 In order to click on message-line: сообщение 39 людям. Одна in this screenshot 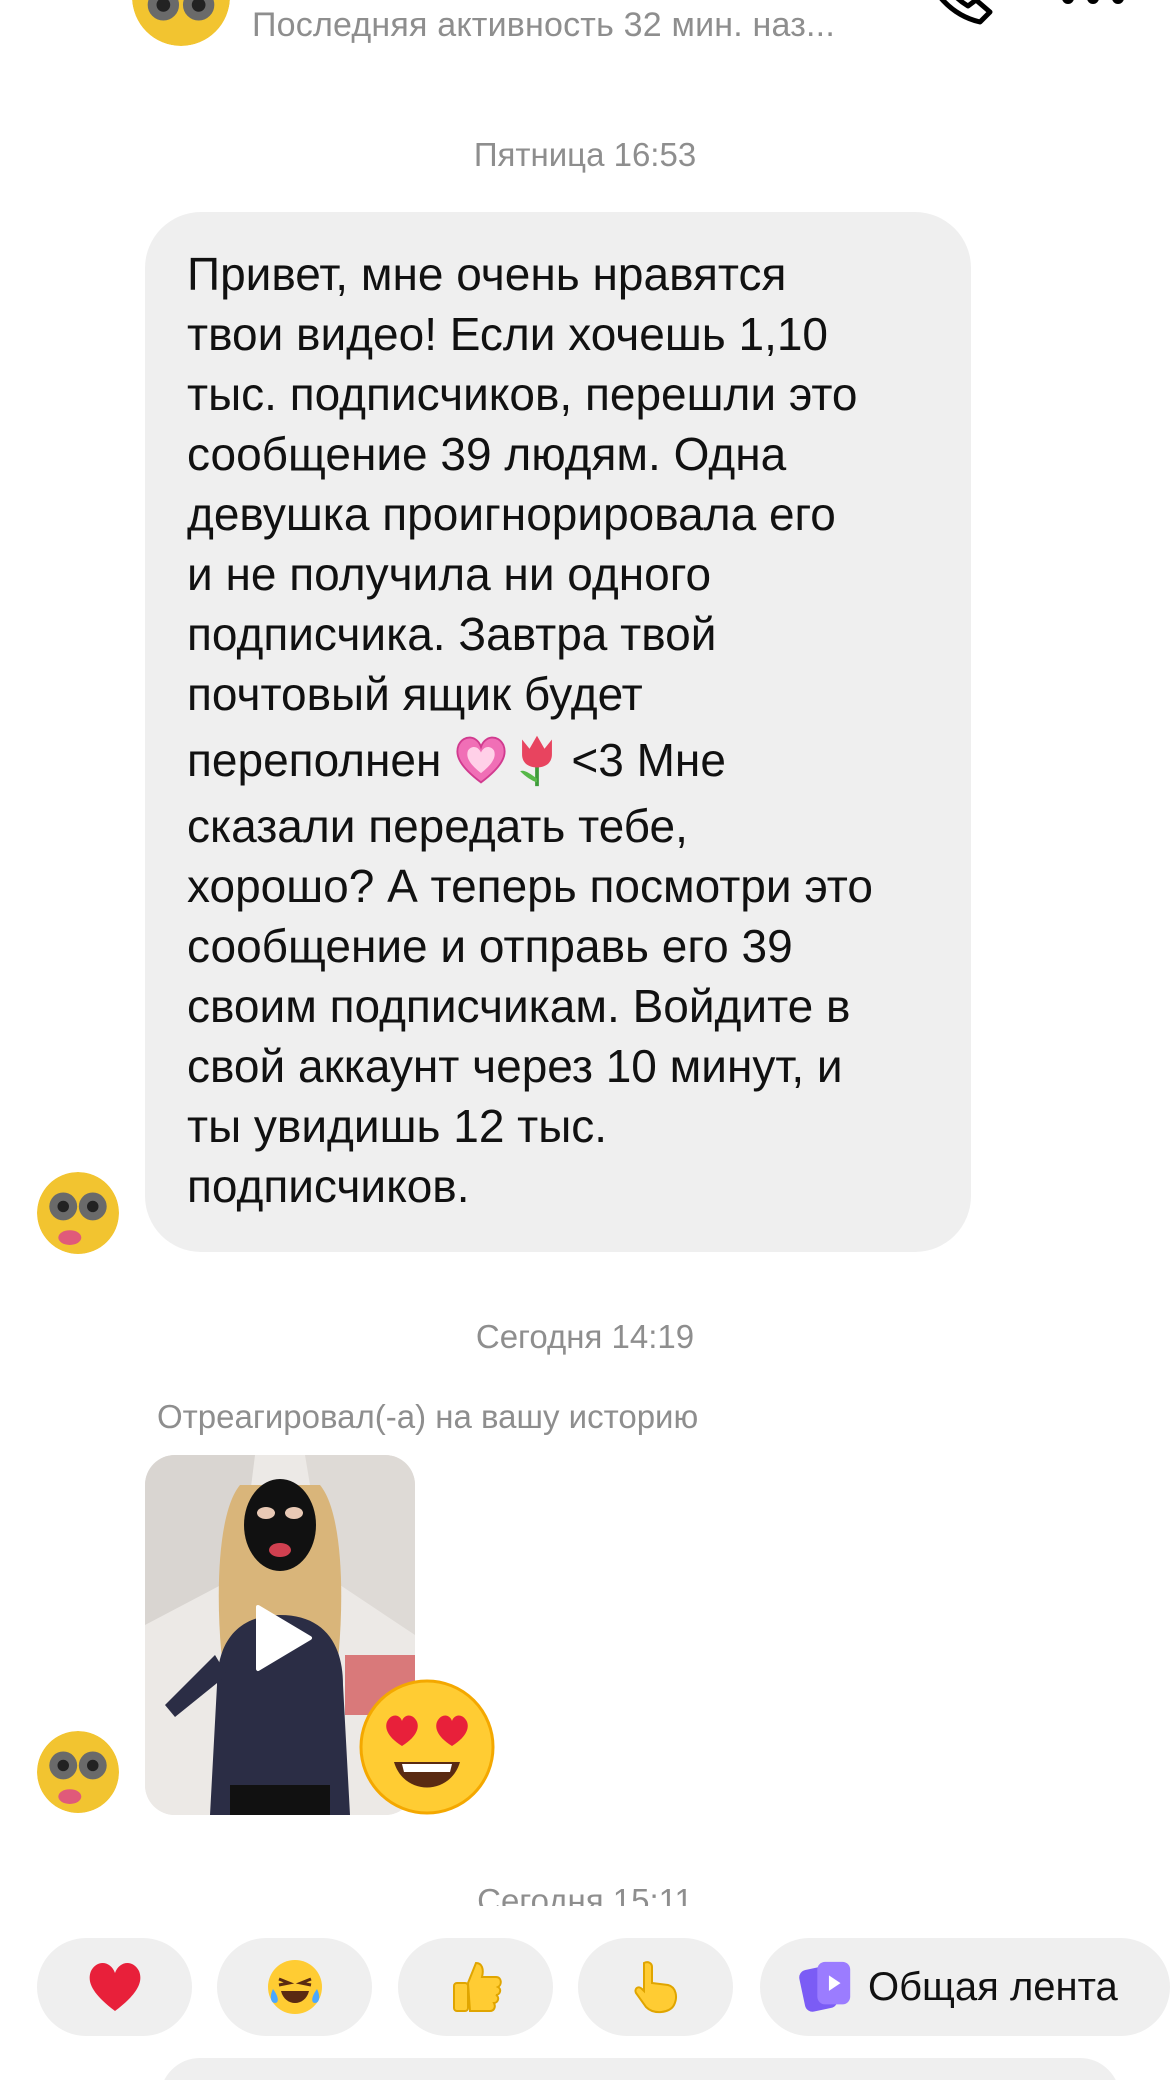, I will do `click(487, 454)`.